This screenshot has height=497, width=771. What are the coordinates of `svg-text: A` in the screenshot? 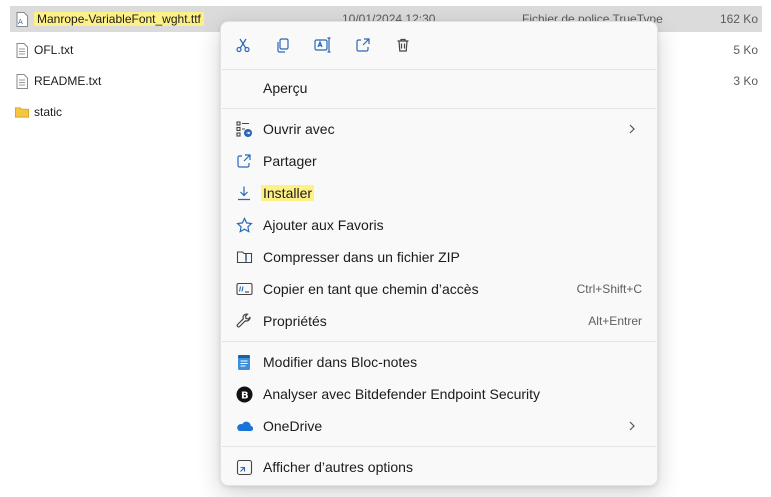 It's located at (20, 22).